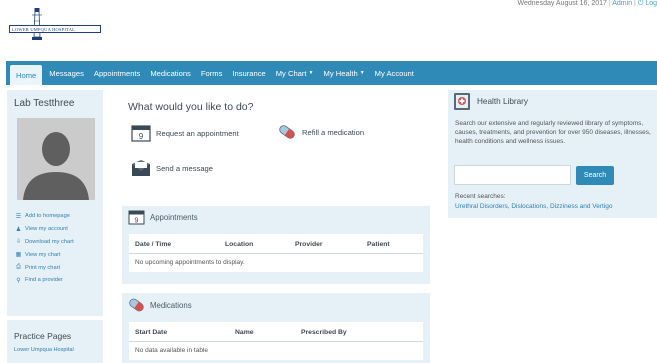 Image resolution: width=657 pixels, height=363 pixels. I want to click on health-library-search-input, so click(512, 175).